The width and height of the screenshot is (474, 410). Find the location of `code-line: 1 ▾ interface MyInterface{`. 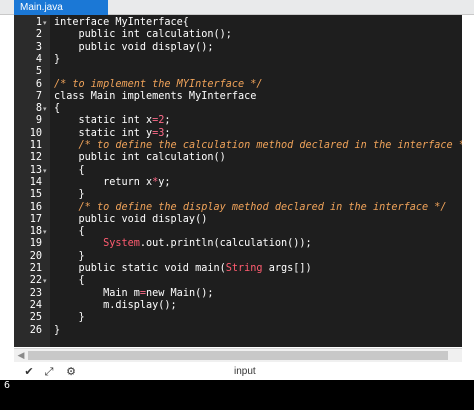

code-line: 1 ▾ interface MyInterface{ is located at coordinates (238, 23).